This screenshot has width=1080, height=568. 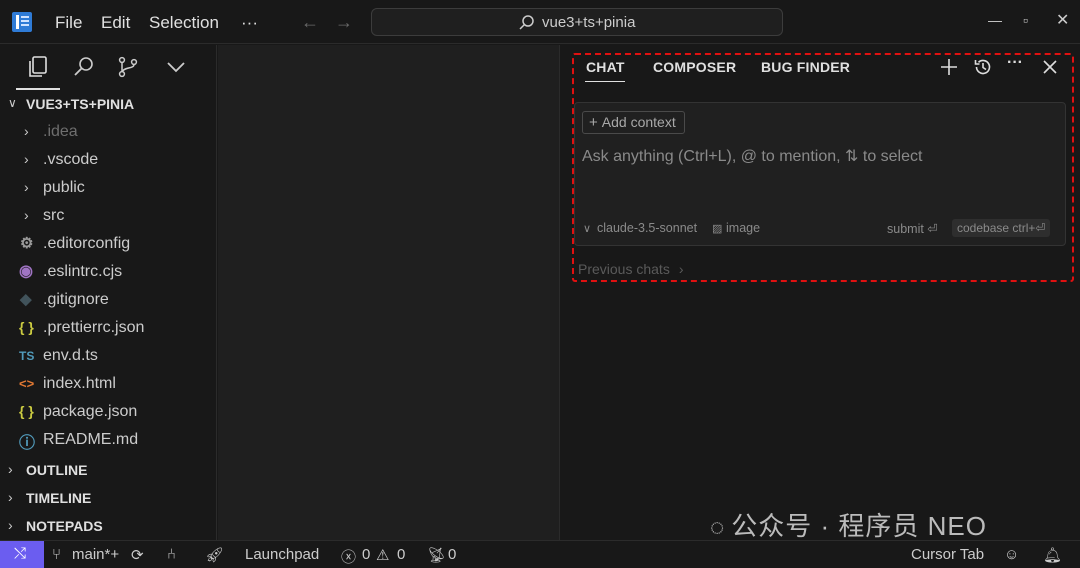 What do you see at coordinates (68, 23) in the screenshot?
I see `menu-file: File` at bounding box center [68, 23].